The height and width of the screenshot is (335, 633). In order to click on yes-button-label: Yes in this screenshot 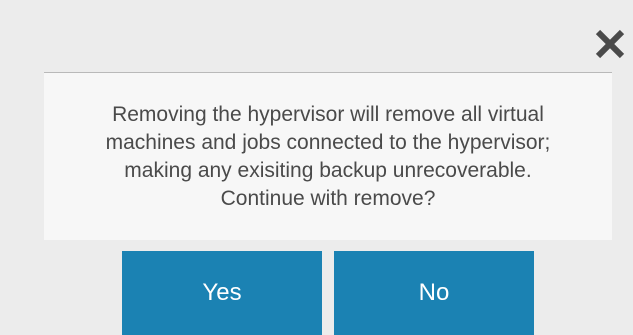, I will do `click(222, 292)`.